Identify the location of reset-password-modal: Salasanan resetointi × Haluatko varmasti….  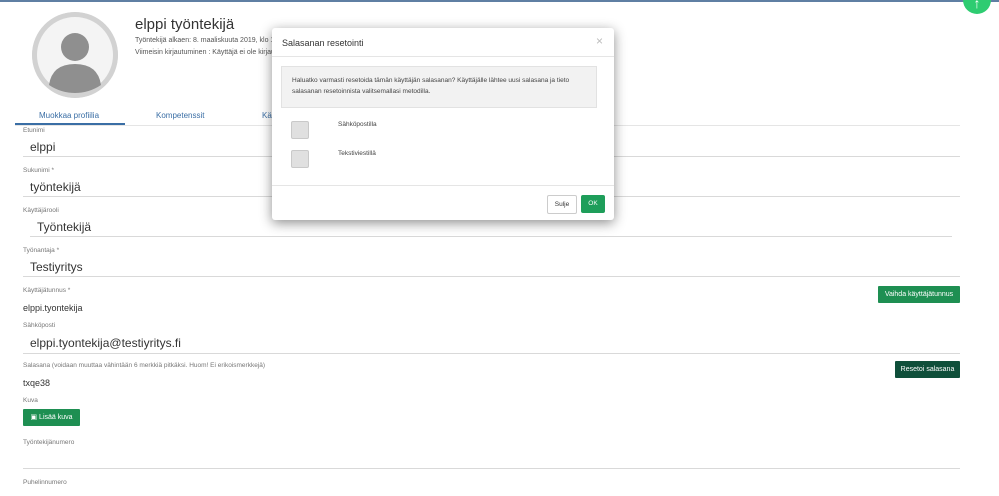
(443, 124).